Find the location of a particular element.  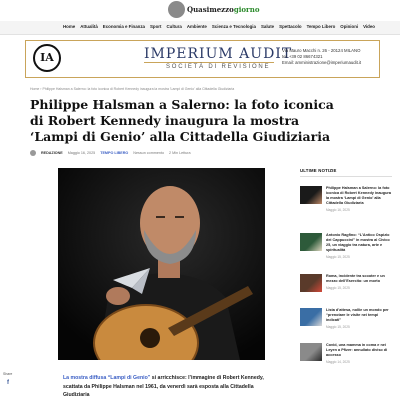

read-time: 2 Min Lettura is located at coordinates (180, 153).